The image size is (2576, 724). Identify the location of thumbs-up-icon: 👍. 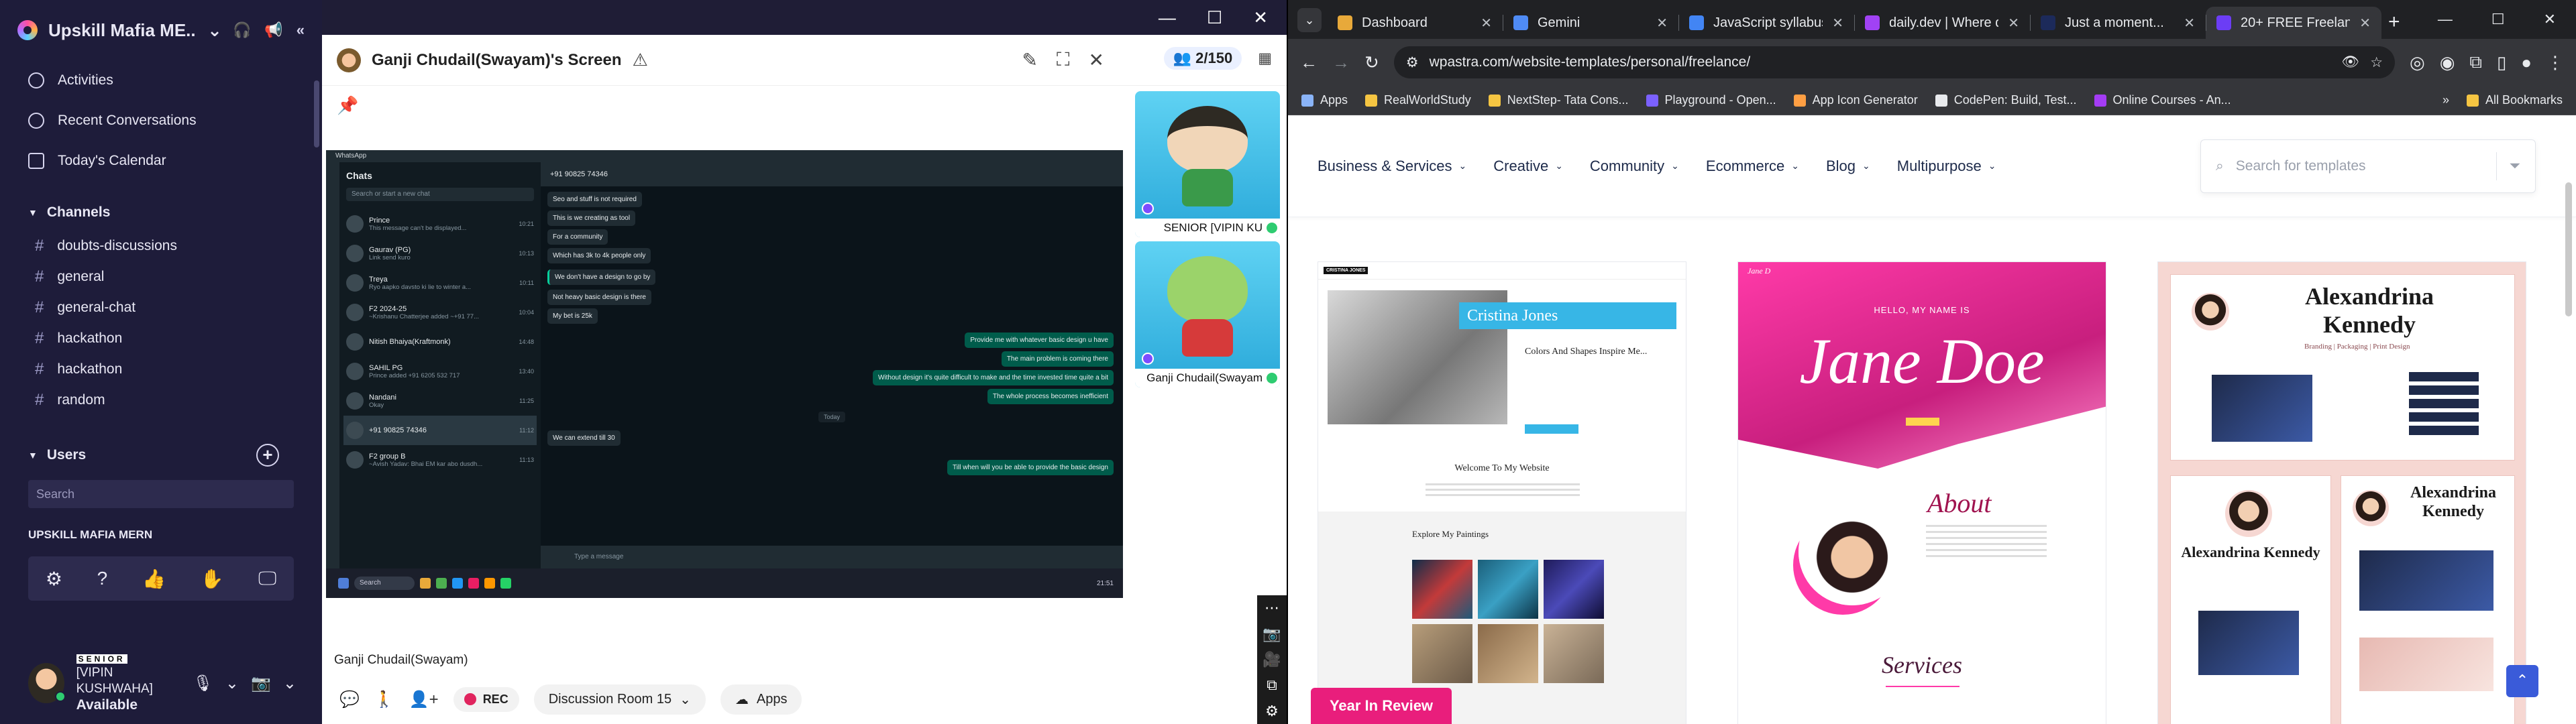
(154, 579).